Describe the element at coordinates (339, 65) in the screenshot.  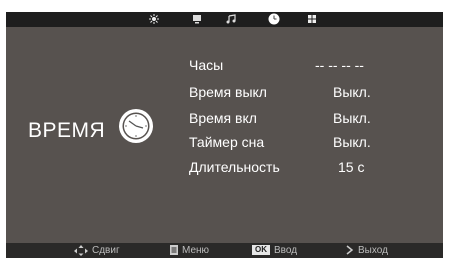
I see `menu-item-value: -- -- -- --` at that location.